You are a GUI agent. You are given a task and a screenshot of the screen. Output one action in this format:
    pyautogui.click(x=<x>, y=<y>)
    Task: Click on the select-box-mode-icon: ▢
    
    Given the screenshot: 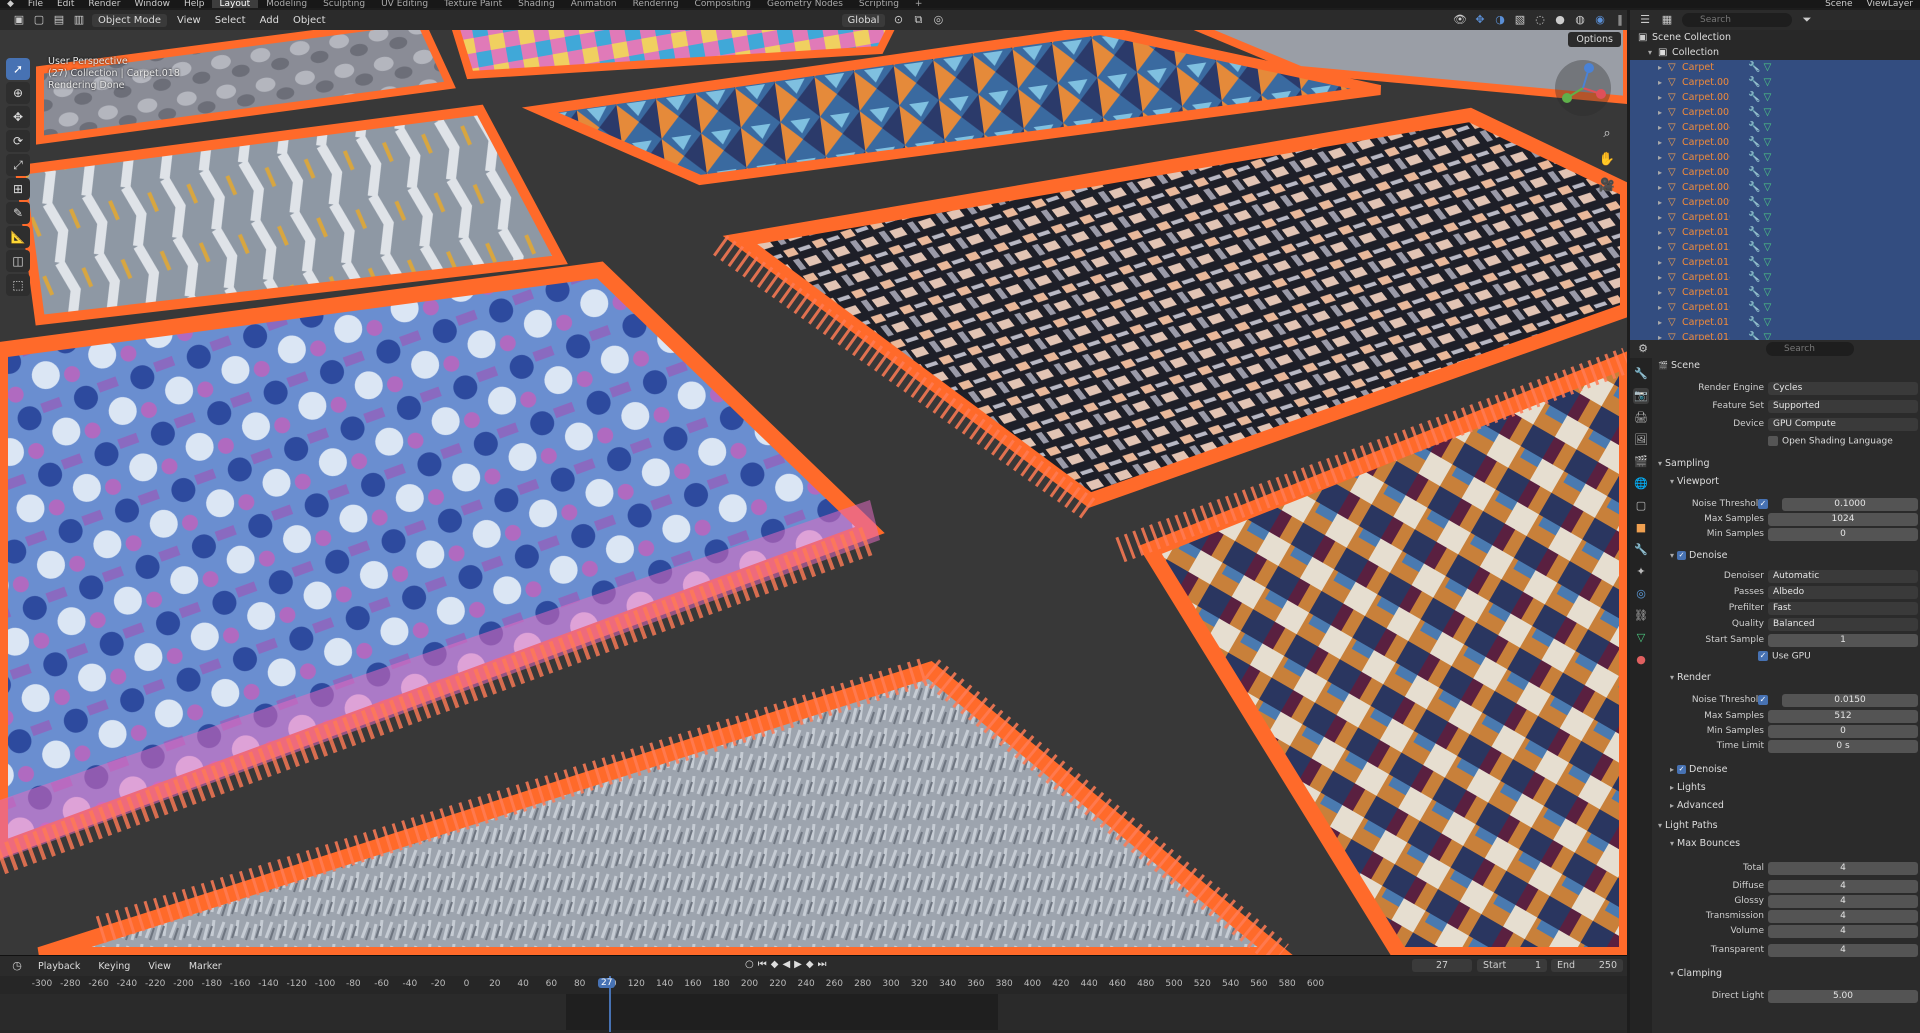 What is the action you would take?
    pyautogui.click(x=39, y=20)
    